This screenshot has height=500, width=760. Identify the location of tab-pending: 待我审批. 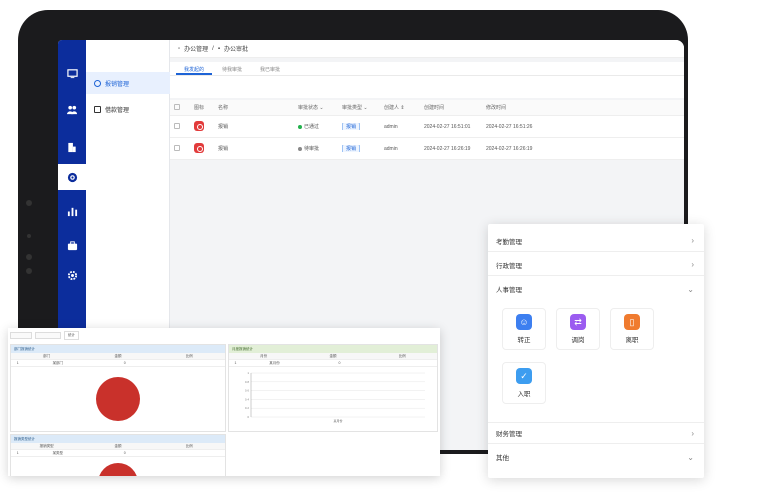
(232, 68).